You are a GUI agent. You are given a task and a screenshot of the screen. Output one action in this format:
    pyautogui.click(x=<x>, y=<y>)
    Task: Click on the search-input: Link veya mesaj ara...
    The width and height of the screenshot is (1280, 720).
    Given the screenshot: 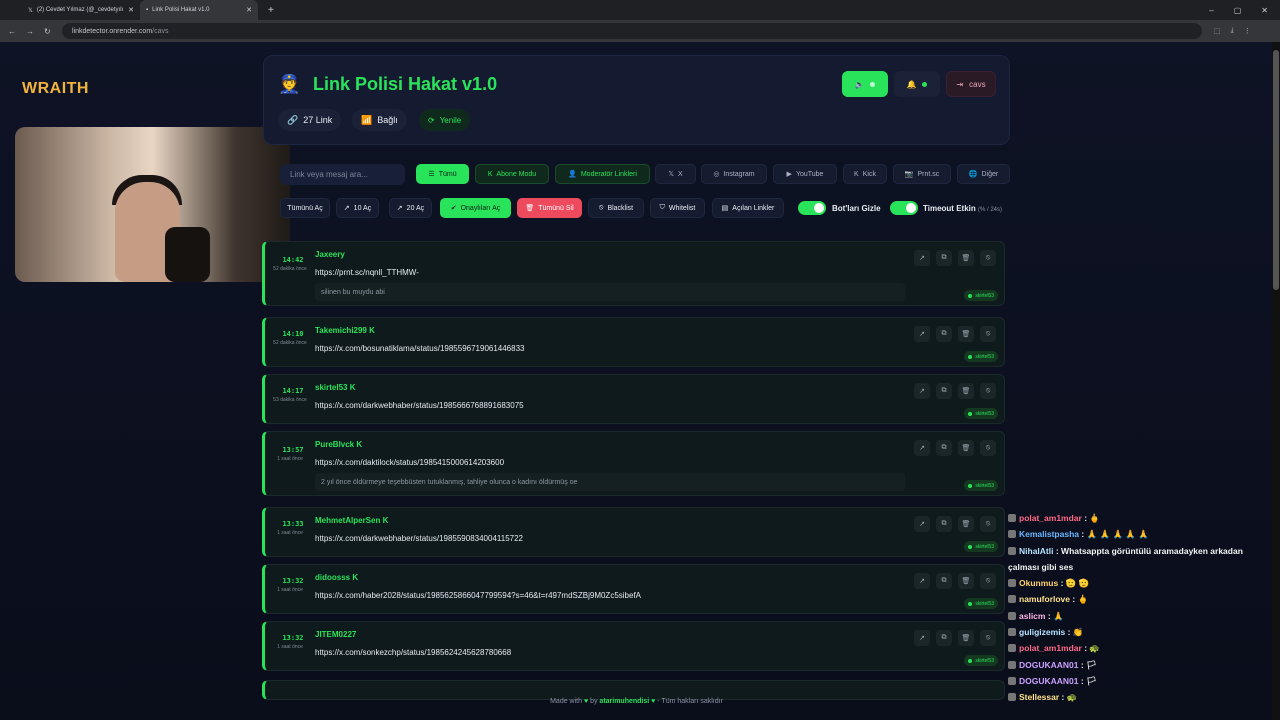 What is the action you would take?
    pyautogui.click(x=342, y=174)
    